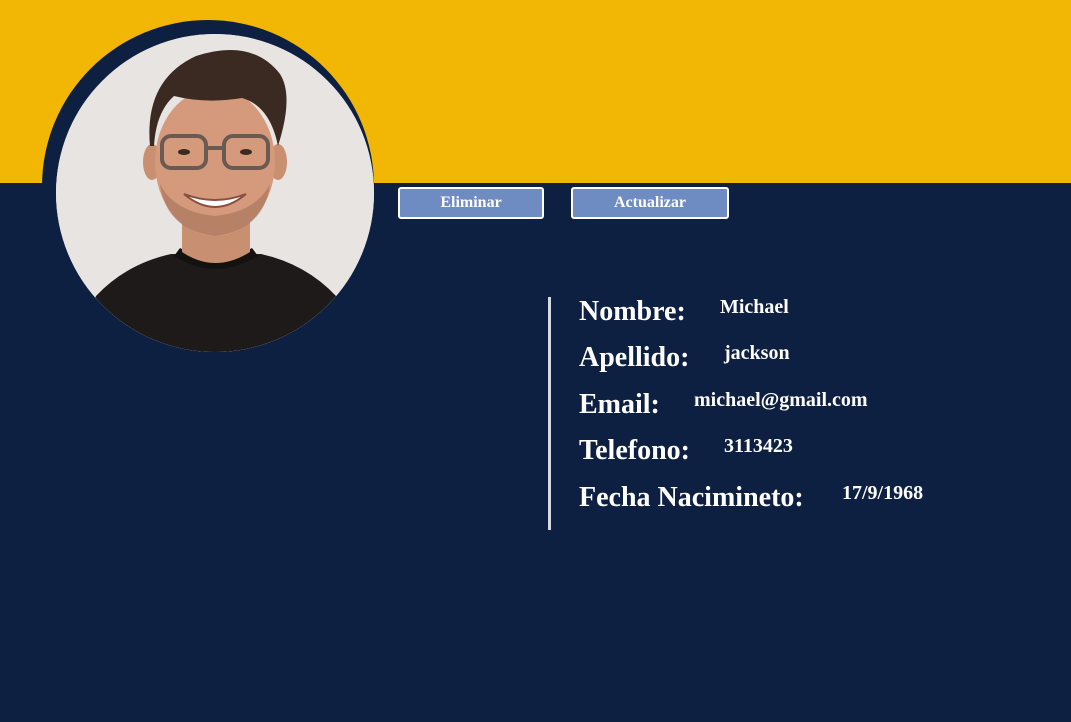 The height and width of the screenshot is (722, 1071). I want to click on nombre-value: Michael, so click(754, 307).